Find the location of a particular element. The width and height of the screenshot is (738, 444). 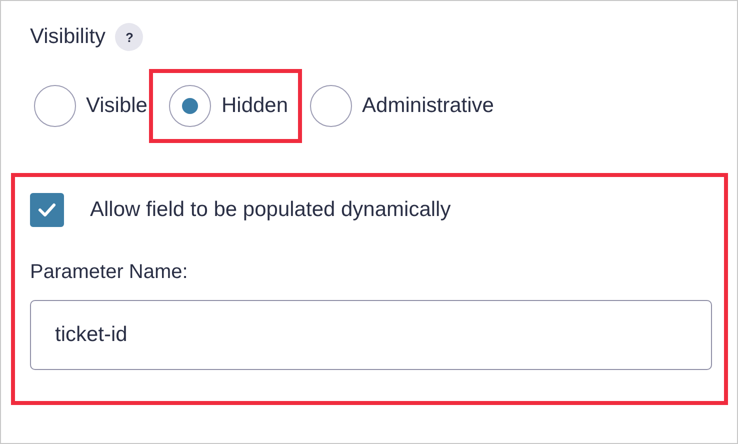

check-icon is located at coordinates (47, 210).